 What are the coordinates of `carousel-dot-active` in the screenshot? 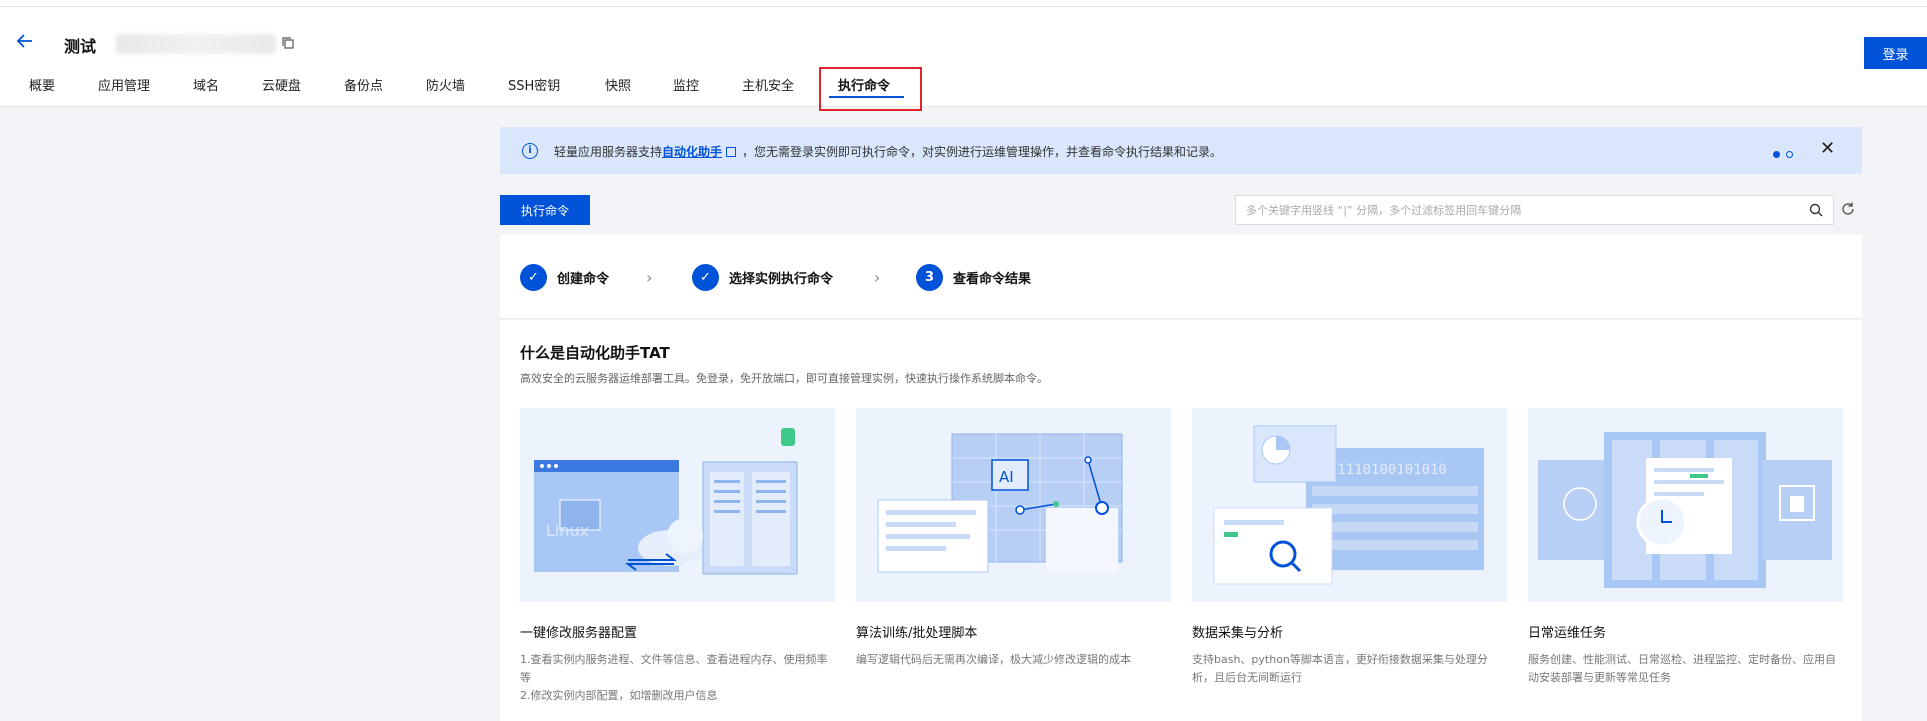 It's located at (1776, 154).